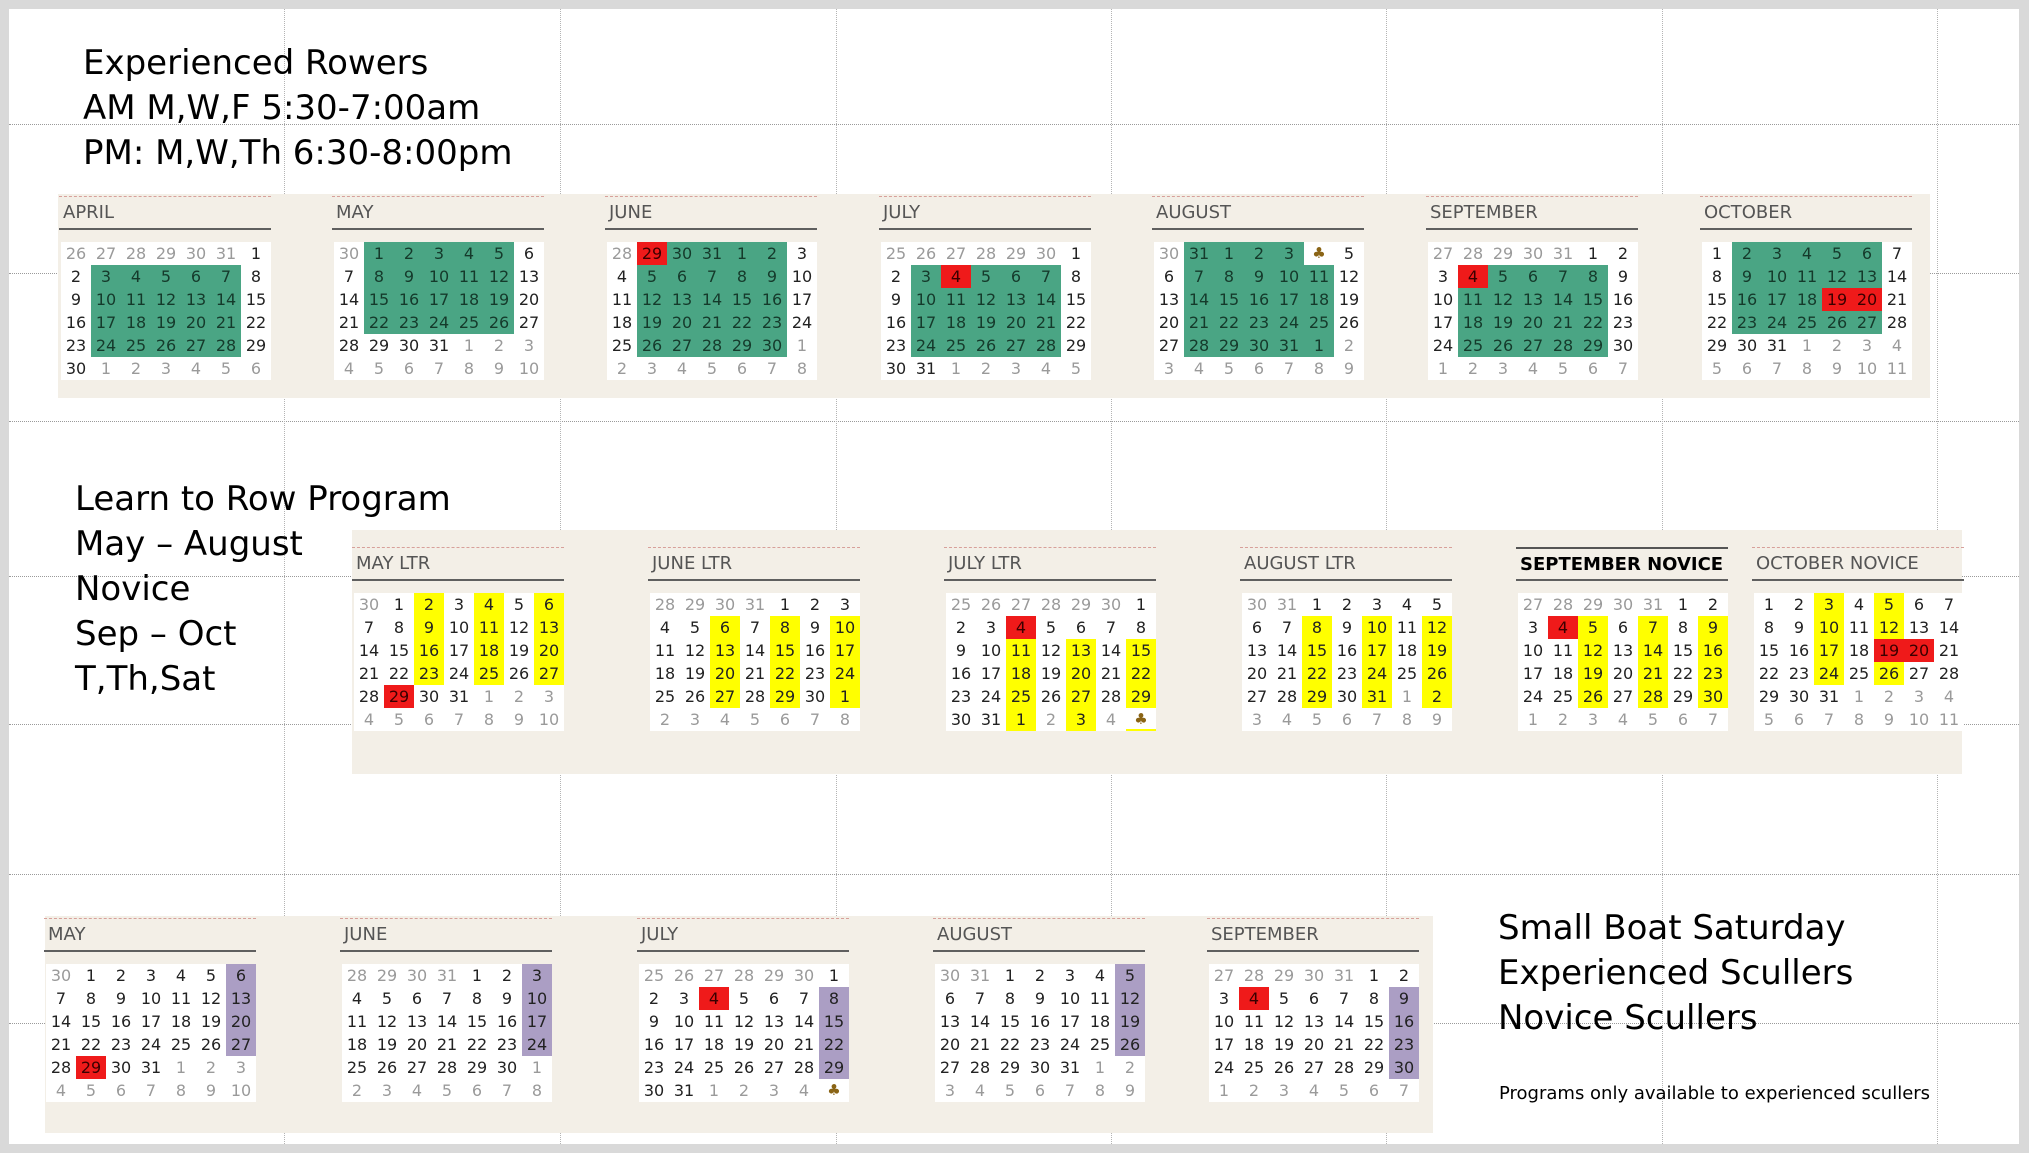  I want to click on small-boat-novice: Novice Scullers, so click(1628, 1018).